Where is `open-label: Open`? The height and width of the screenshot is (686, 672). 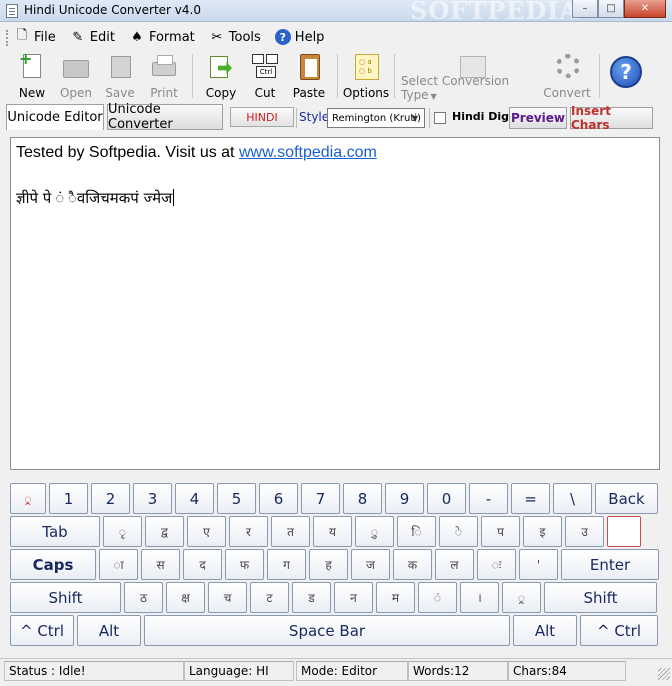
open-label: Open is located at coordinates (76, 93).